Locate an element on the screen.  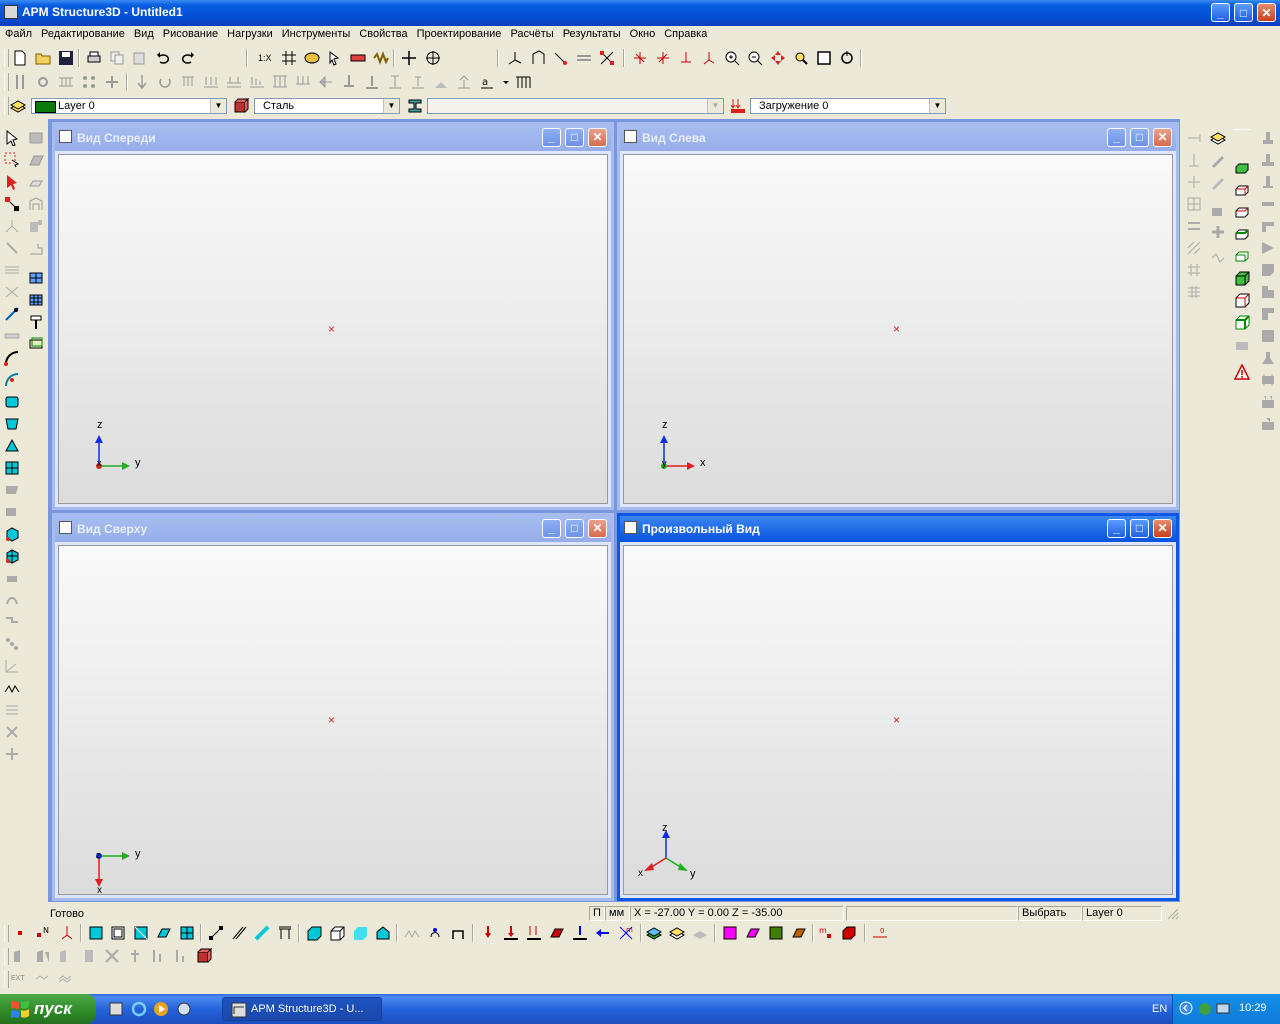
solid-icon is located at coordinates (12, 534).